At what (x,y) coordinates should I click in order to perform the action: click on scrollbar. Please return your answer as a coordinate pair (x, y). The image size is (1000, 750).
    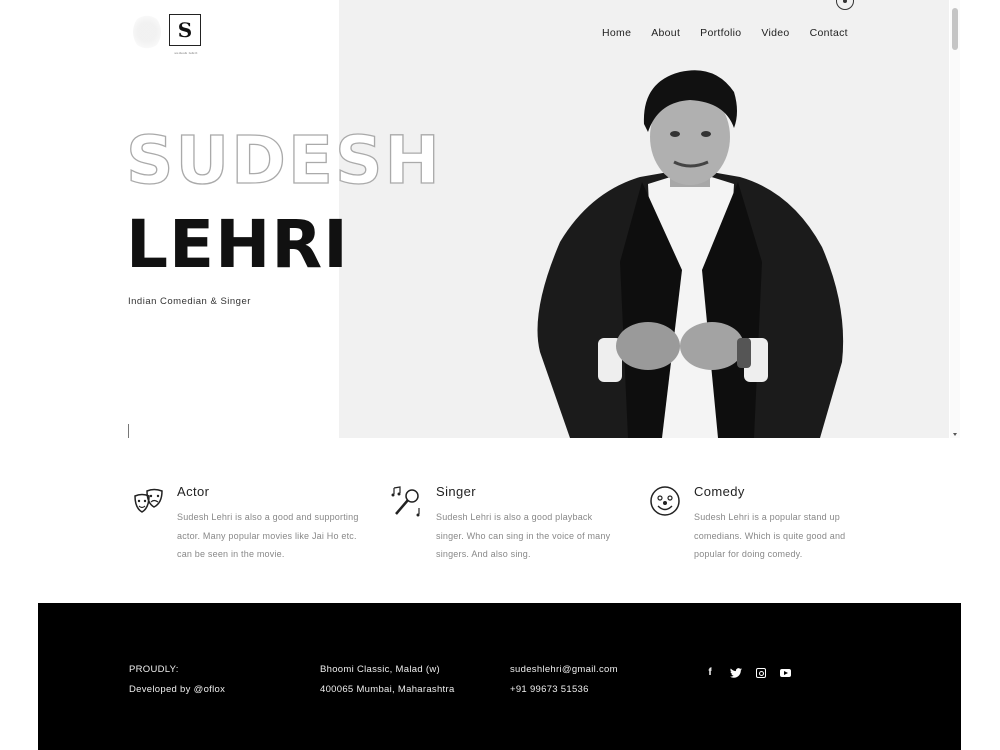
    Looking at the image, I should click on (955, 219).